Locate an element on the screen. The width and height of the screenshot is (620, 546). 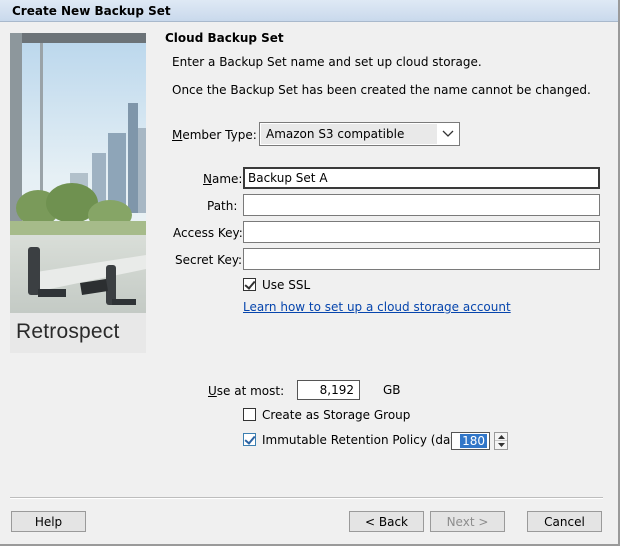
path-field is located at coordinates (421, 205).